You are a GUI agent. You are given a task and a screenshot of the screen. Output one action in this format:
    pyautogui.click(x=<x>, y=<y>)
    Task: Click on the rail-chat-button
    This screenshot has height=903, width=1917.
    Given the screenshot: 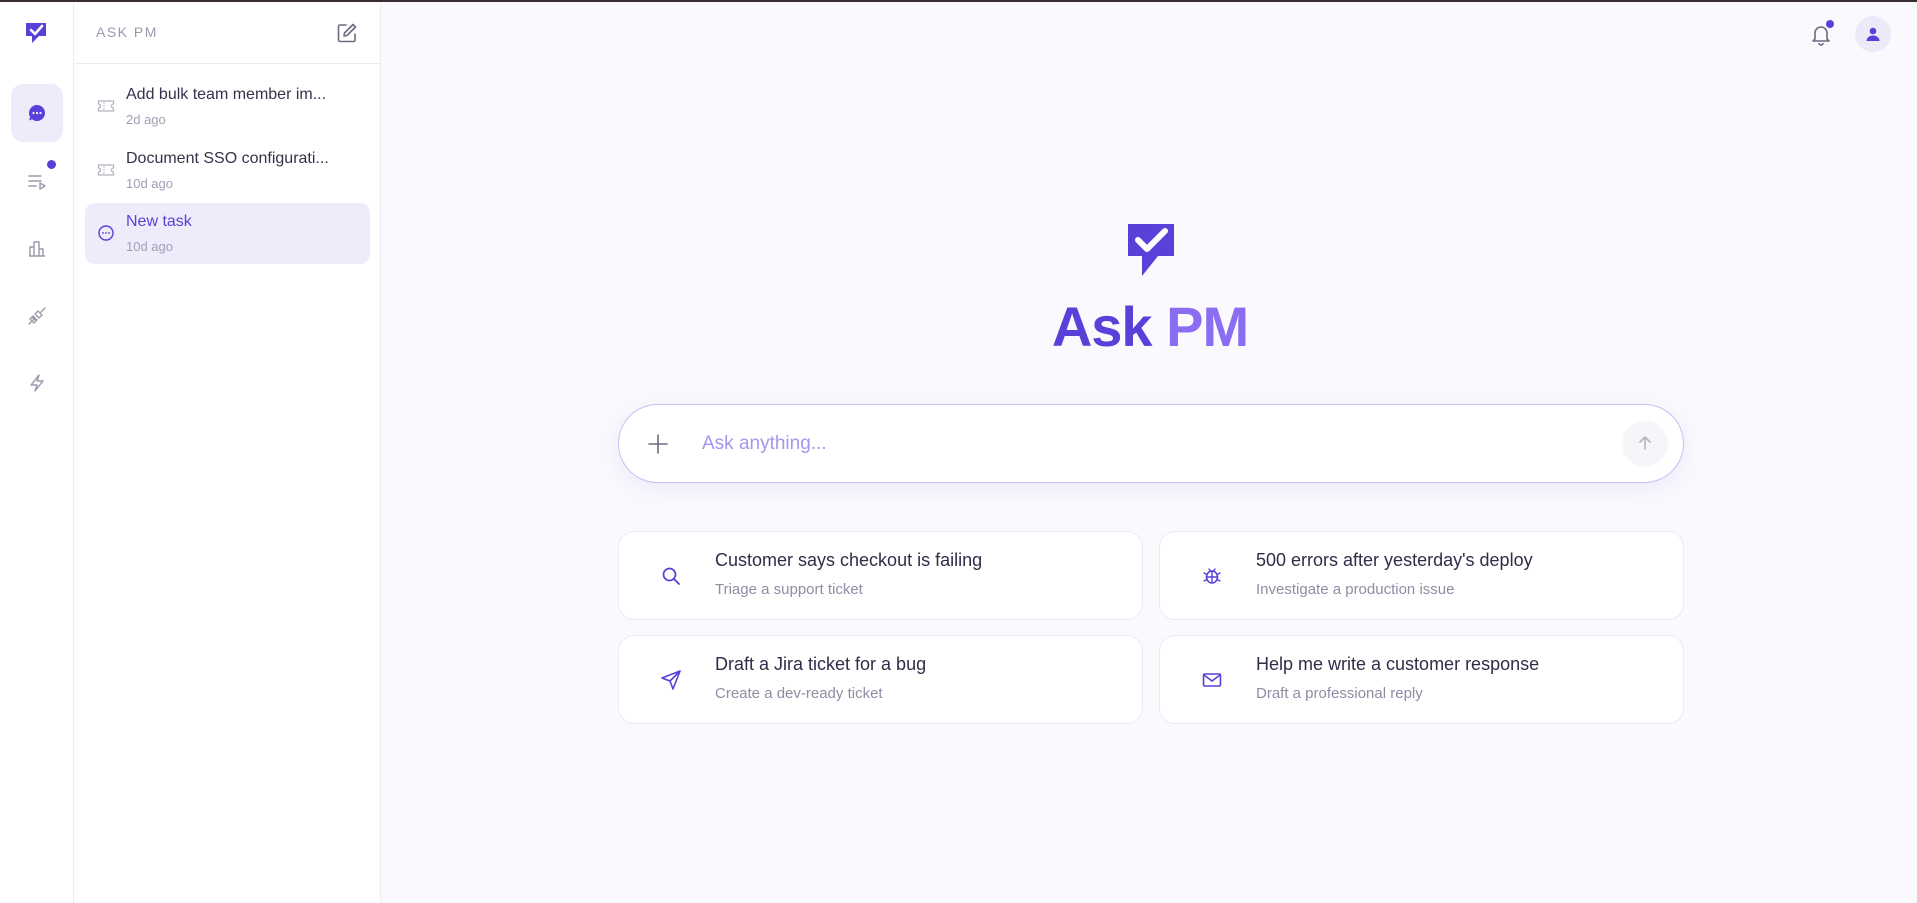 What is the action you would take?
    pyautogui.click(x=37, y=113)
    